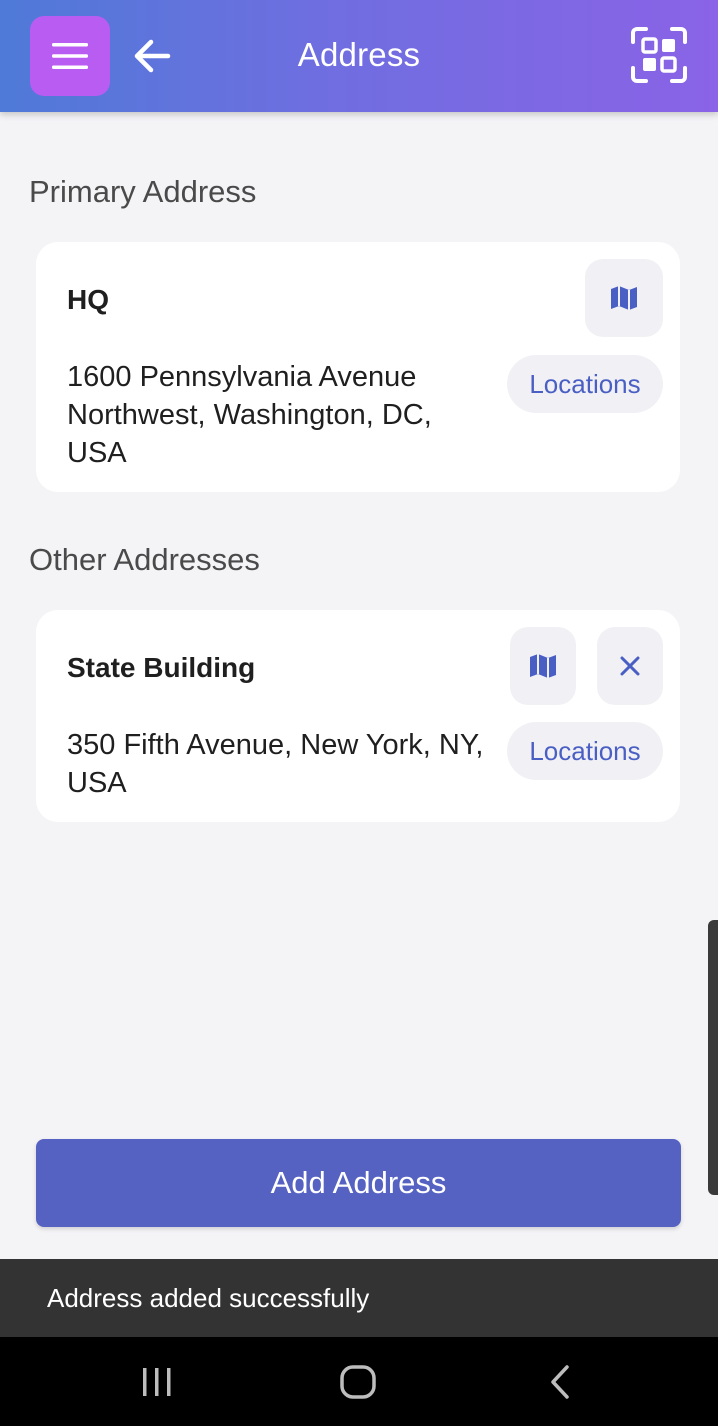  I want to click on recent-apps-button, so click(157, 1382).